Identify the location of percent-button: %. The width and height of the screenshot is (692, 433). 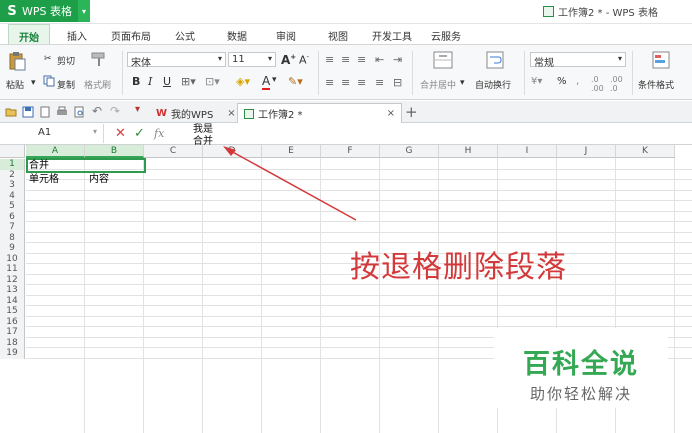
(562, 81).